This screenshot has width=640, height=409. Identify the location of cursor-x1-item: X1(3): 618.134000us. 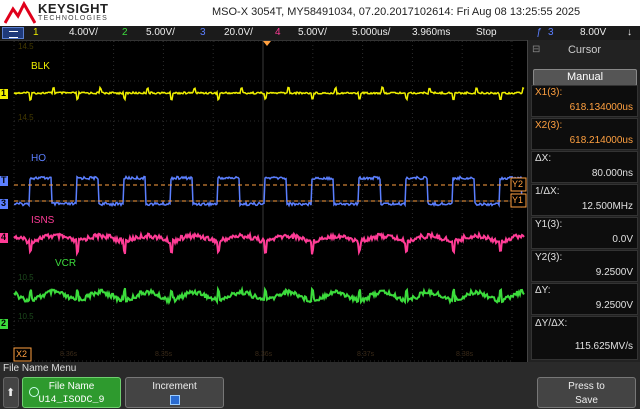
(584, 101).